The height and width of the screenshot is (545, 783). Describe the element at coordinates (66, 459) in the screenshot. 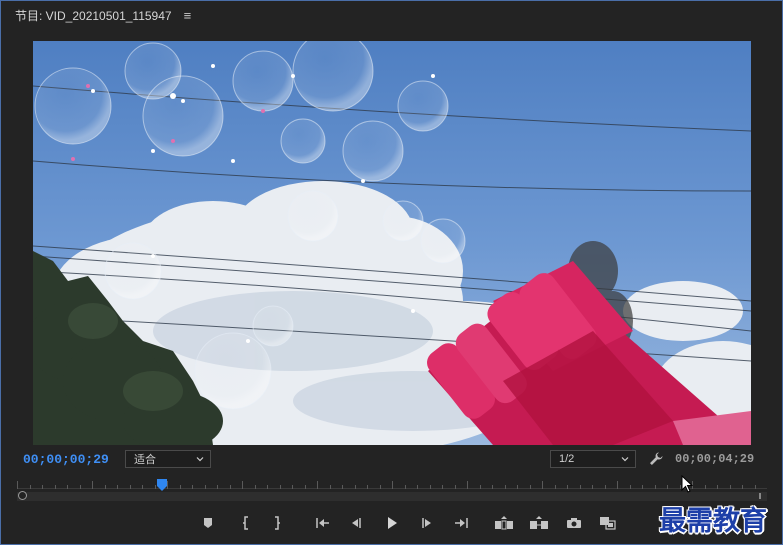

I see `current-timecode: 00;00;00;29` at that location.